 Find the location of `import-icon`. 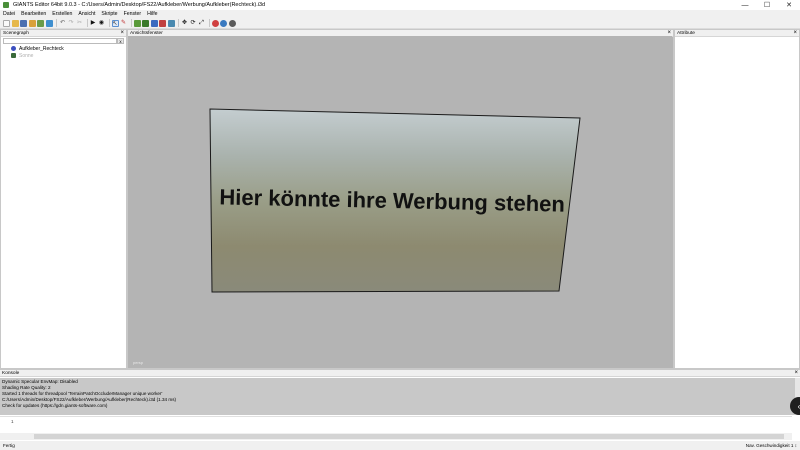

import-icon is located at coordinates (32, 23).